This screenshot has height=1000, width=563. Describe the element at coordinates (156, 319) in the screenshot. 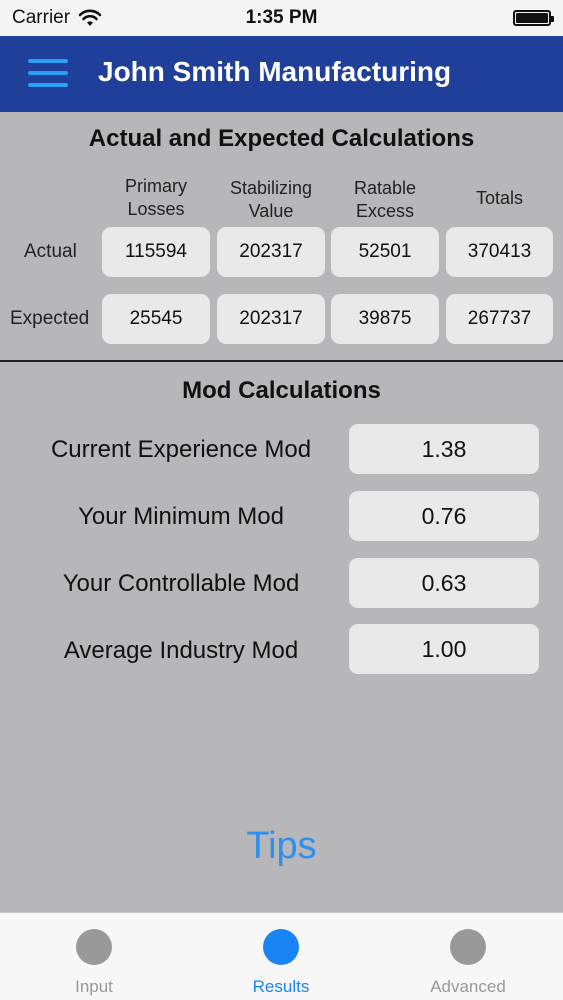

I see `expected-primary-losses-value: 25545` at that location.